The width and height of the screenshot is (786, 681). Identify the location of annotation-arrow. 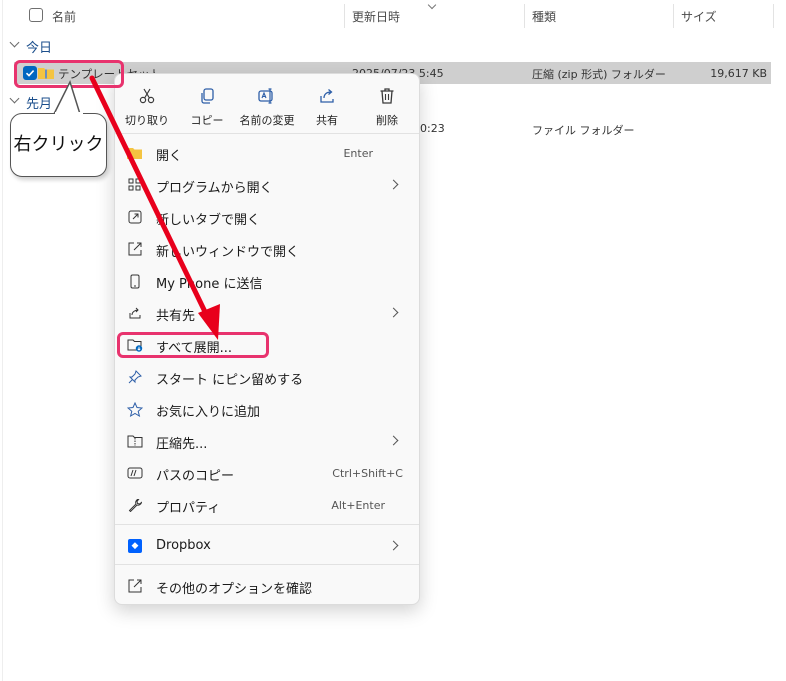
(154, 207).